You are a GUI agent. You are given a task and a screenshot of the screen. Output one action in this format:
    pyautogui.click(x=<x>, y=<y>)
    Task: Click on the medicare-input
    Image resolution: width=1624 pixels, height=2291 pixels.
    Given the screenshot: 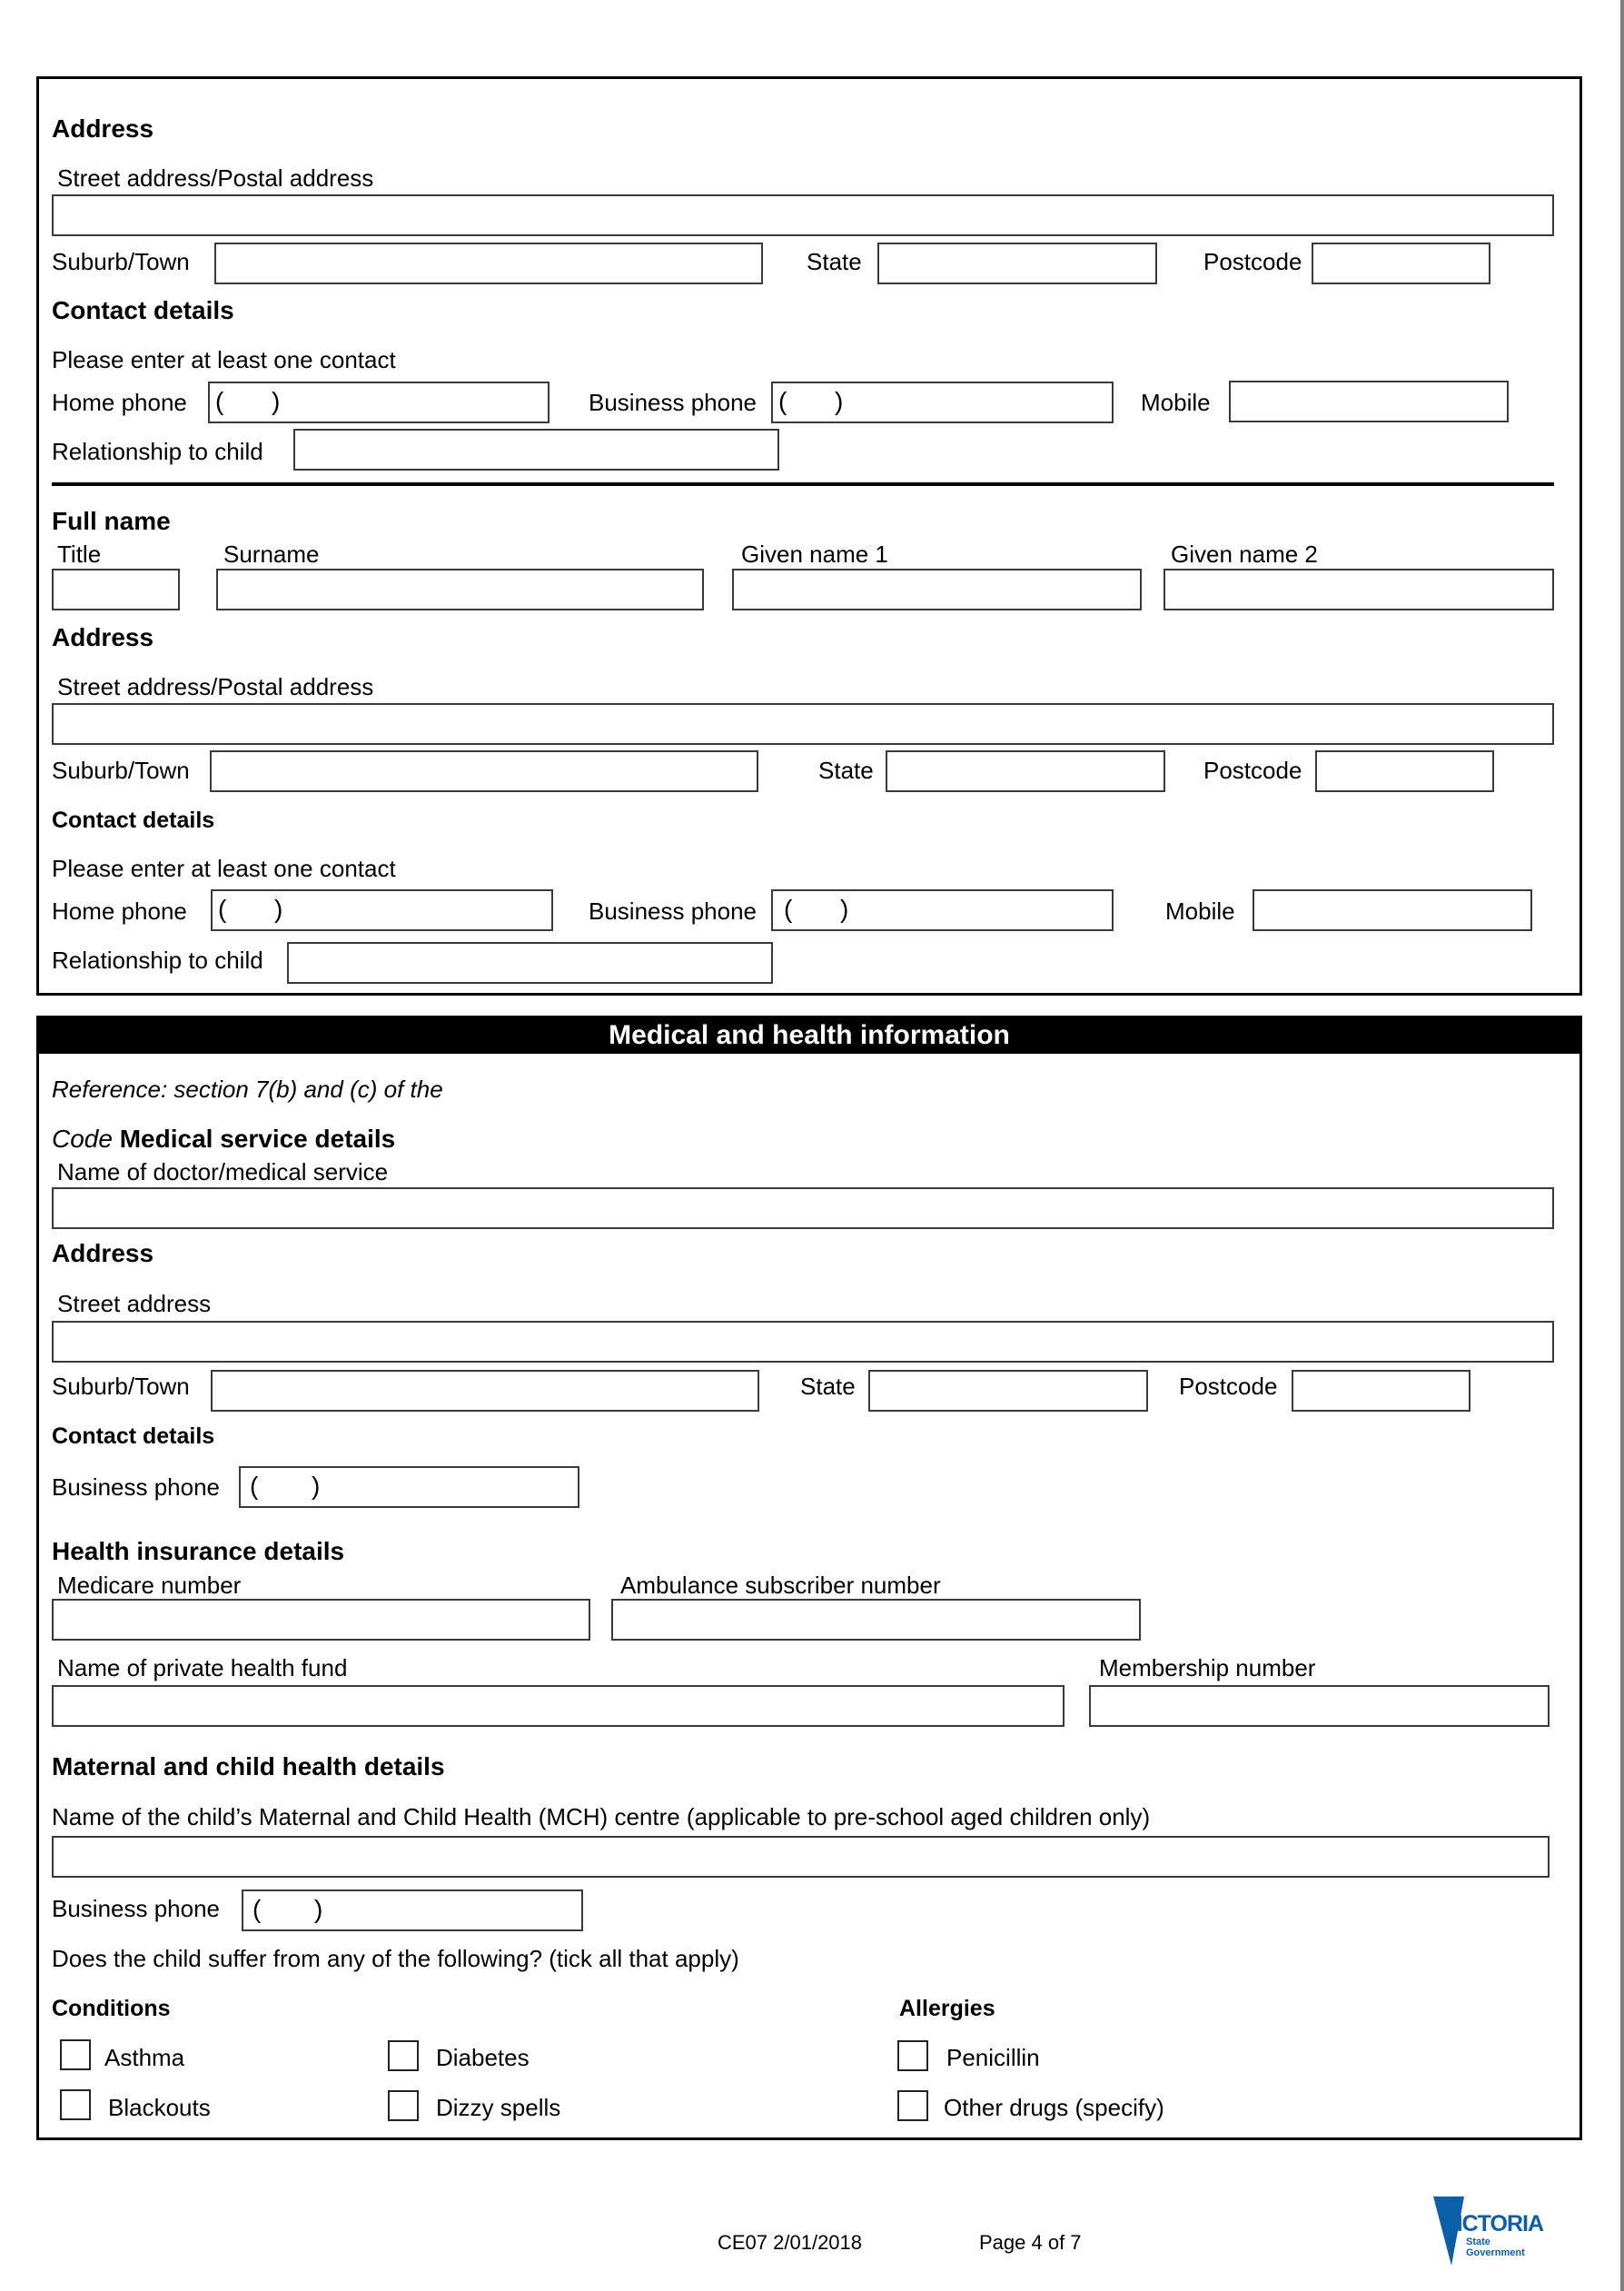 What is the action you would take?
    pyautogui.click(x=321, y=1620)
    